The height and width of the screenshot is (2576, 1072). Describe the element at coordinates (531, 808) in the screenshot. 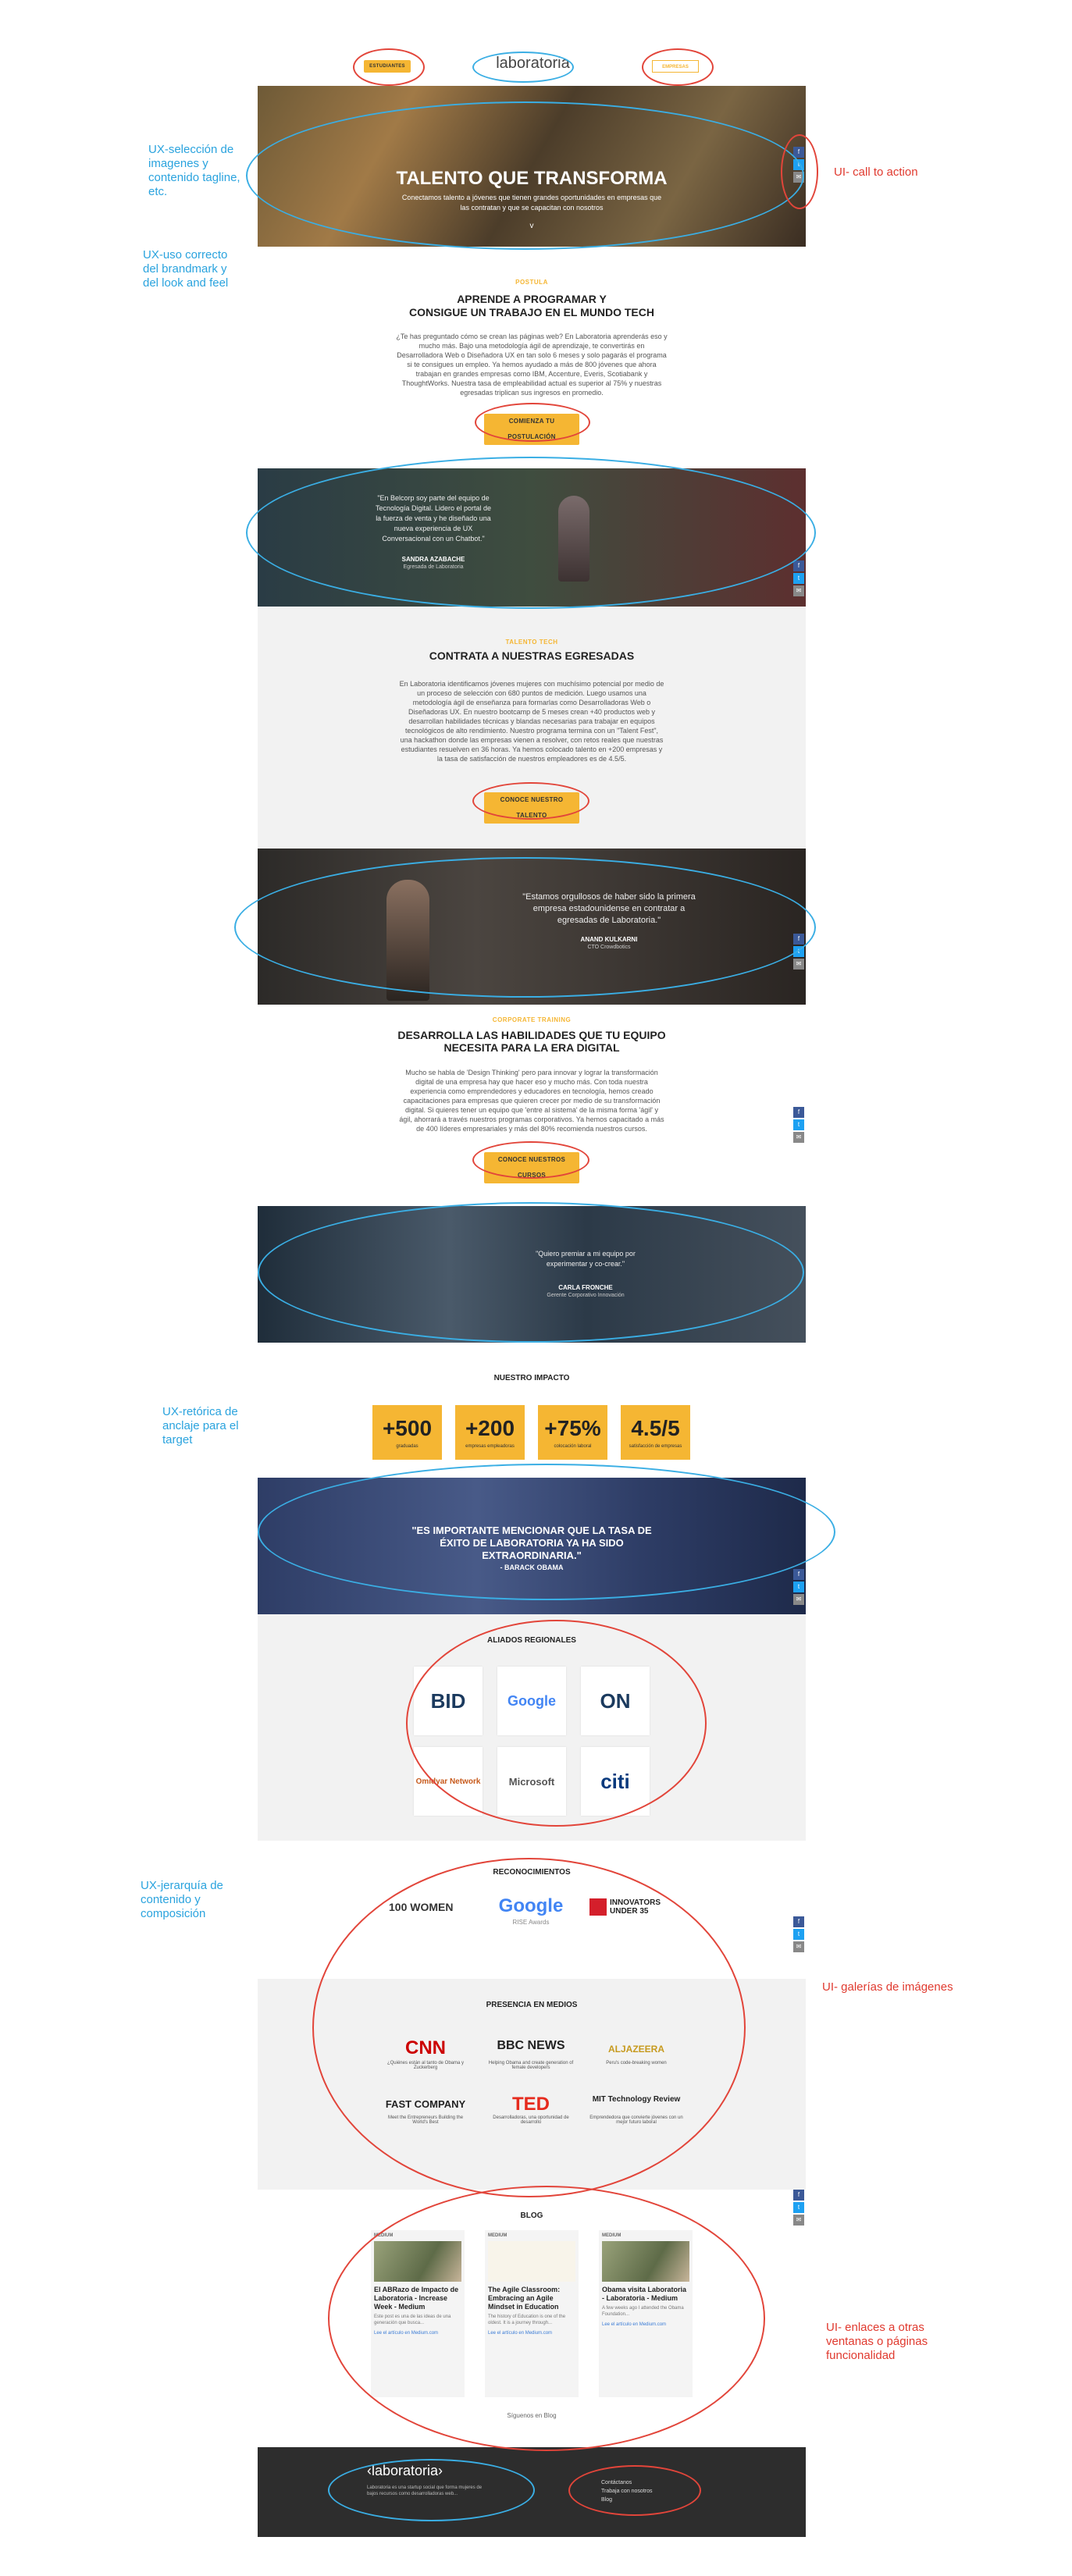

I see `talent-button: CONOCE NUESTRO TALENTO` at that location.